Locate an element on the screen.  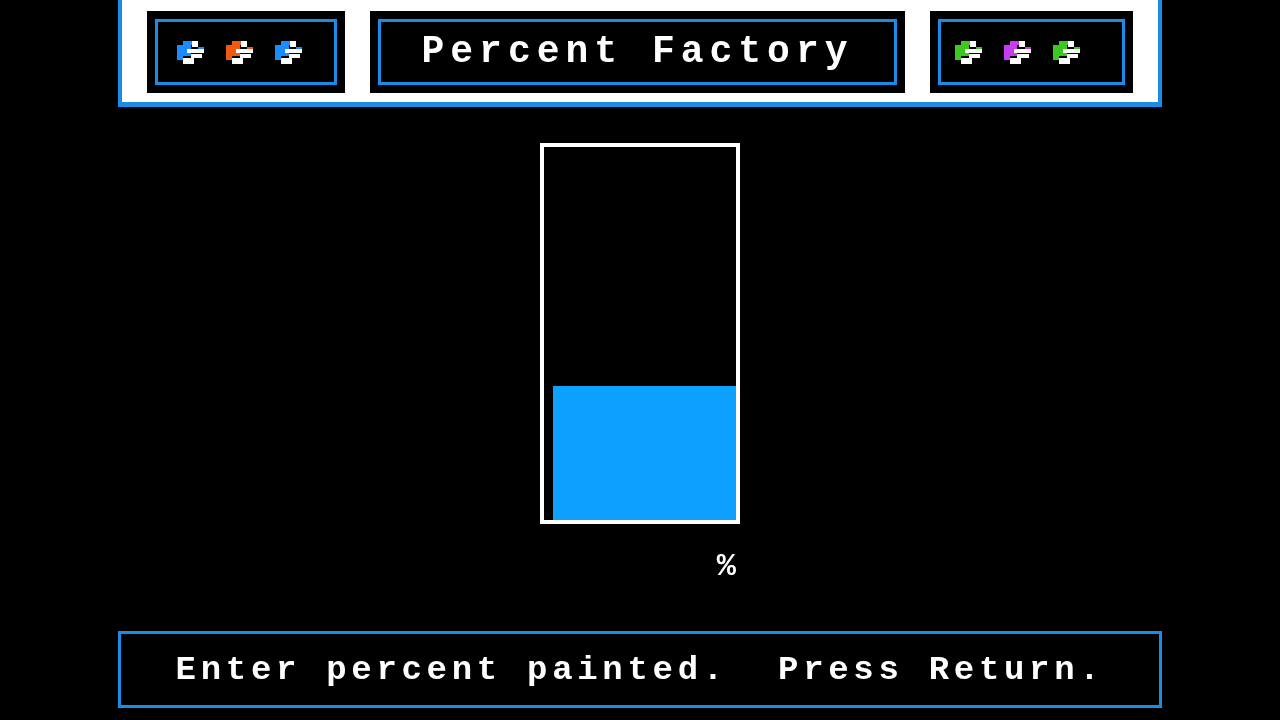
app-title: Percent Factory is located at coordinates (637, 52).